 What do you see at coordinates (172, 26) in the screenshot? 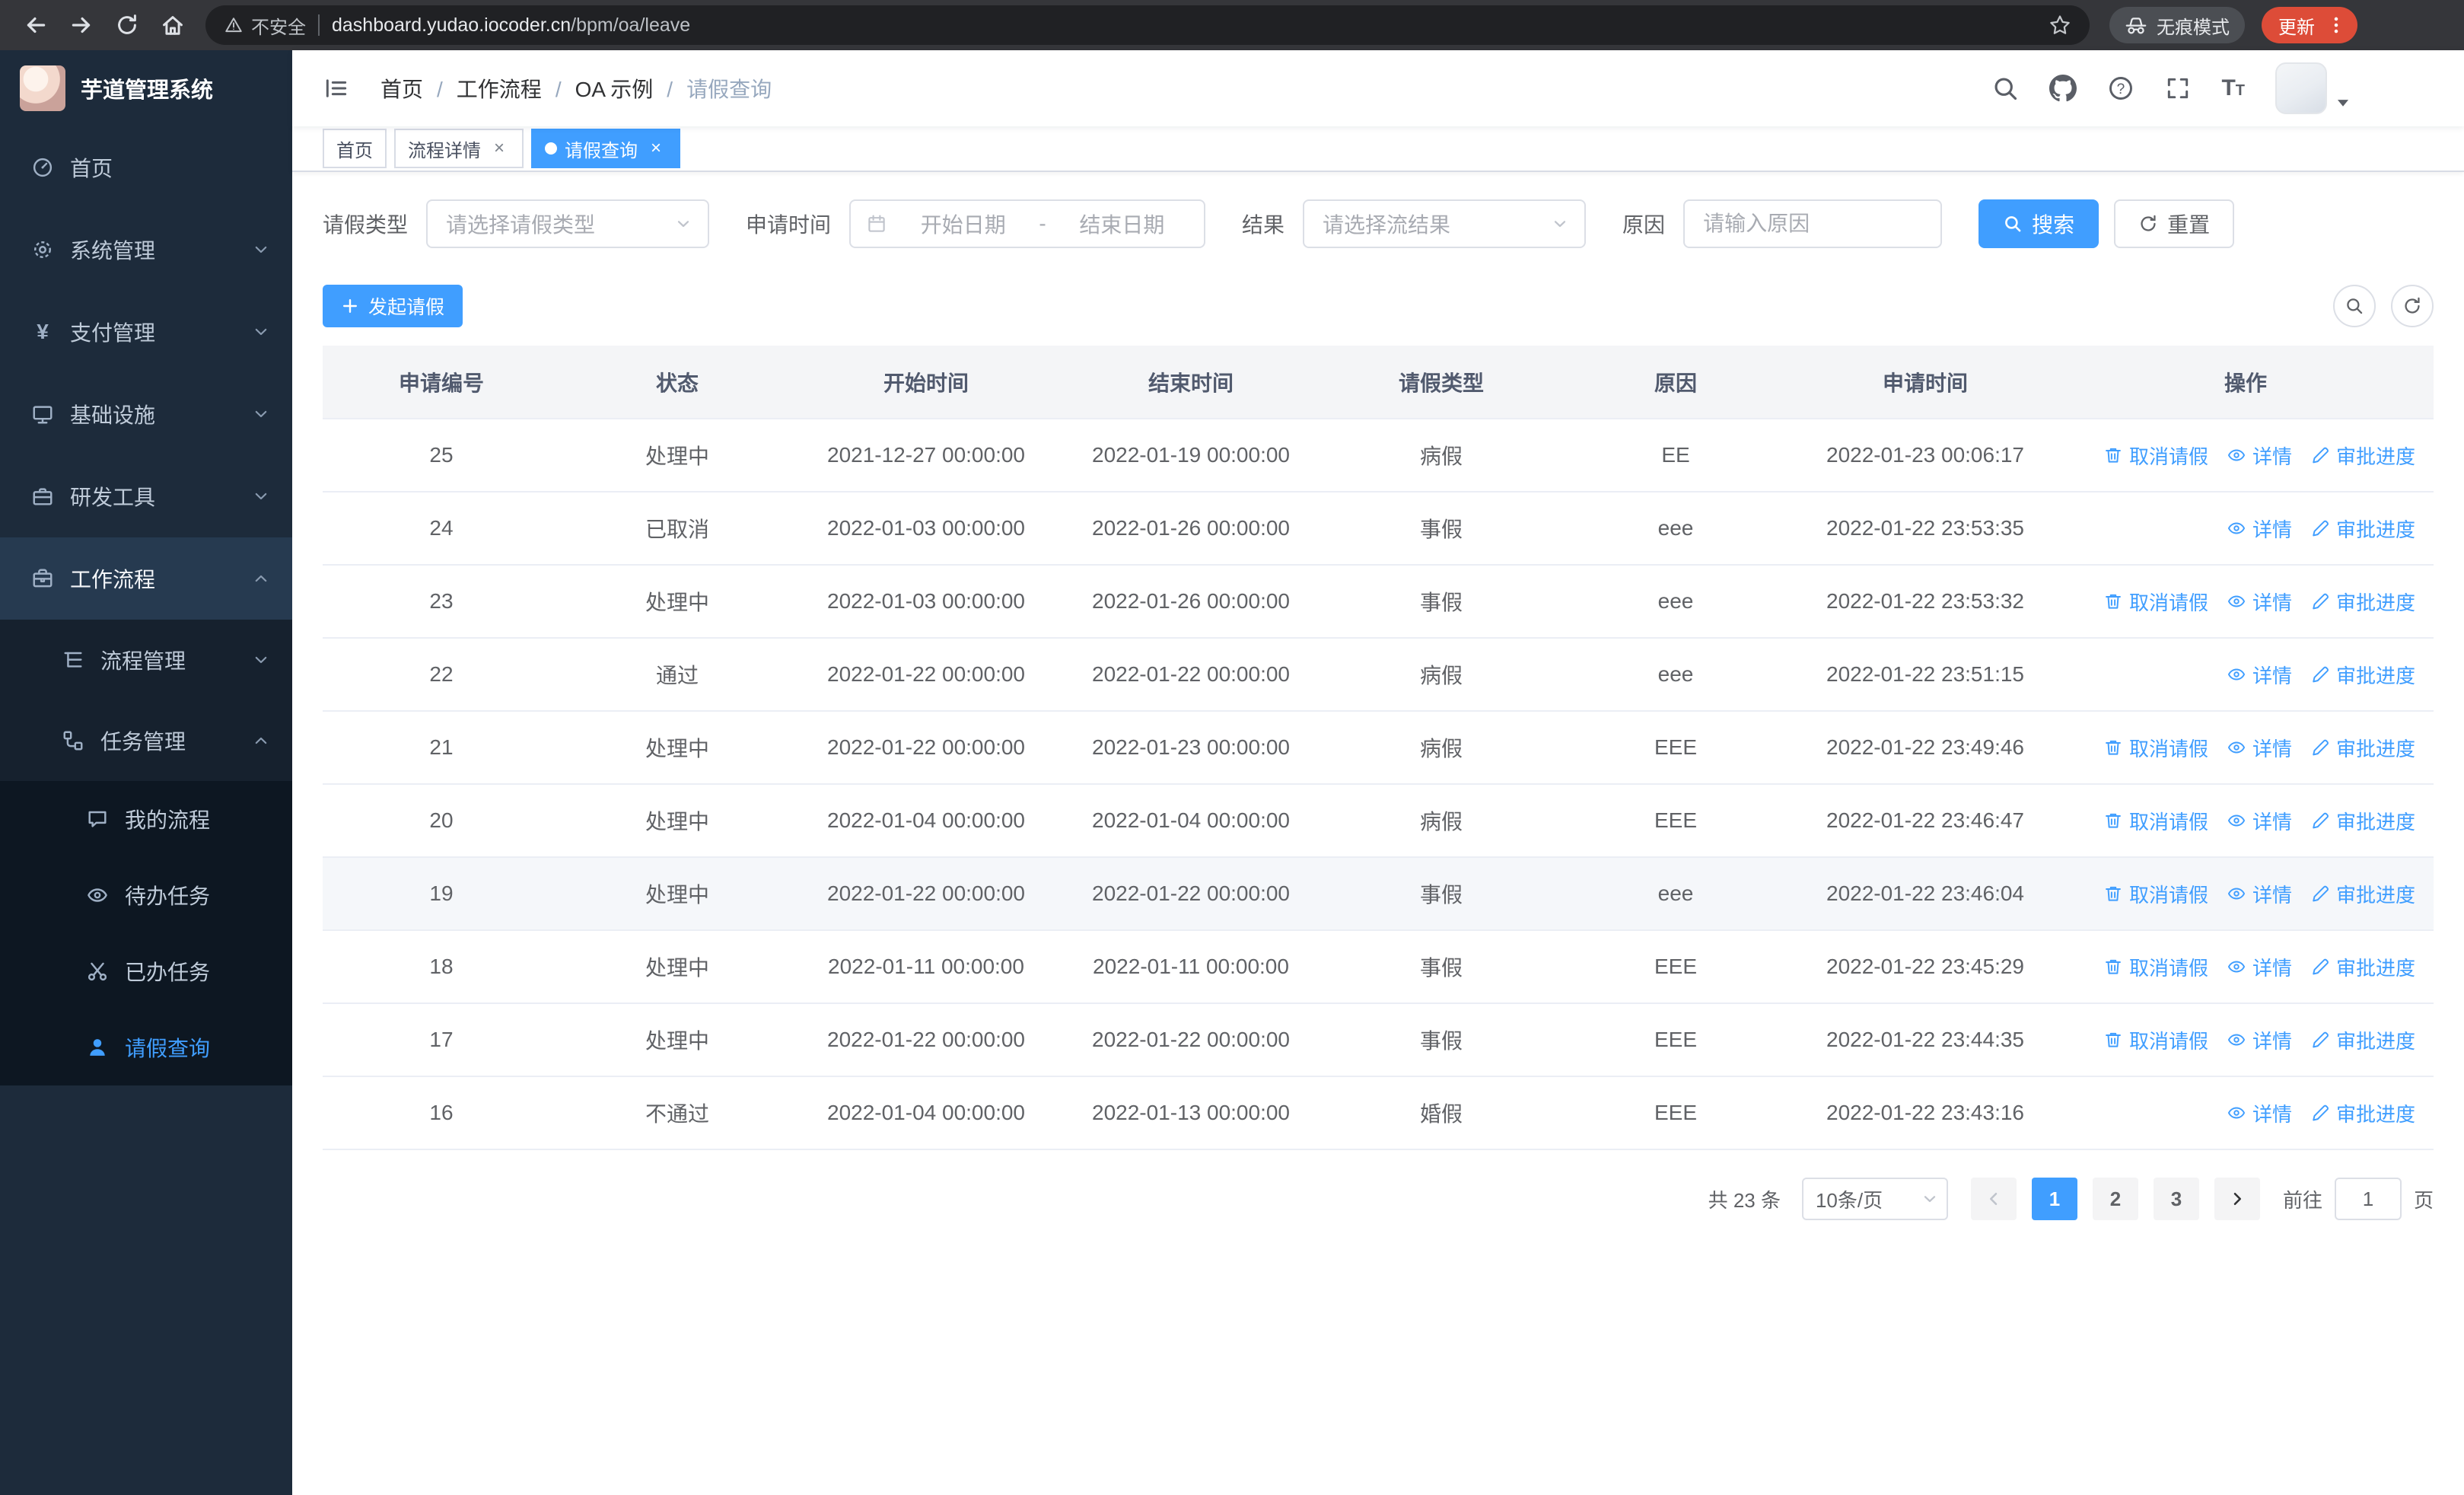
I see `browser-home-button` at bounding box center [172, 26].